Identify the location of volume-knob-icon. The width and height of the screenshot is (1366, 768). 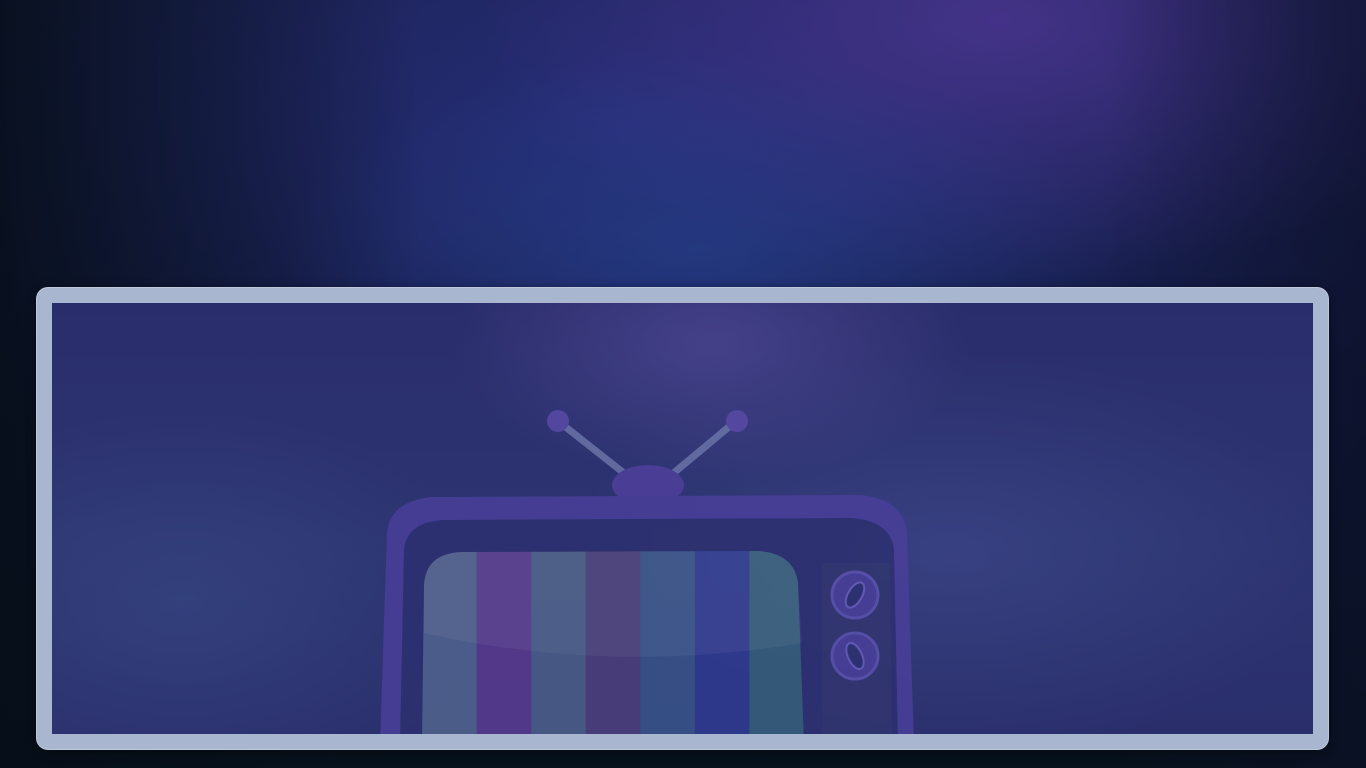
(855, 595).